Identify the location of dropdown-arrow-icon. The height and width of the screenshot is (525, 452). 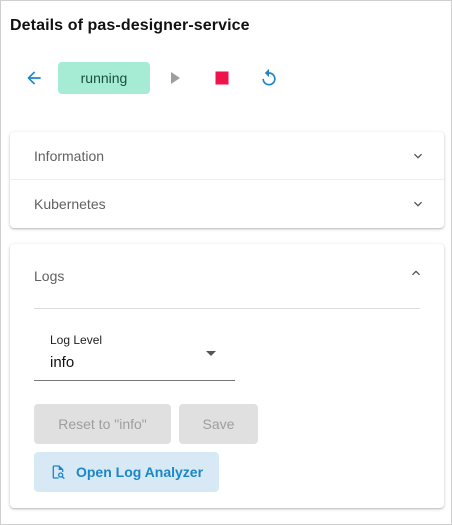
(211, 353).